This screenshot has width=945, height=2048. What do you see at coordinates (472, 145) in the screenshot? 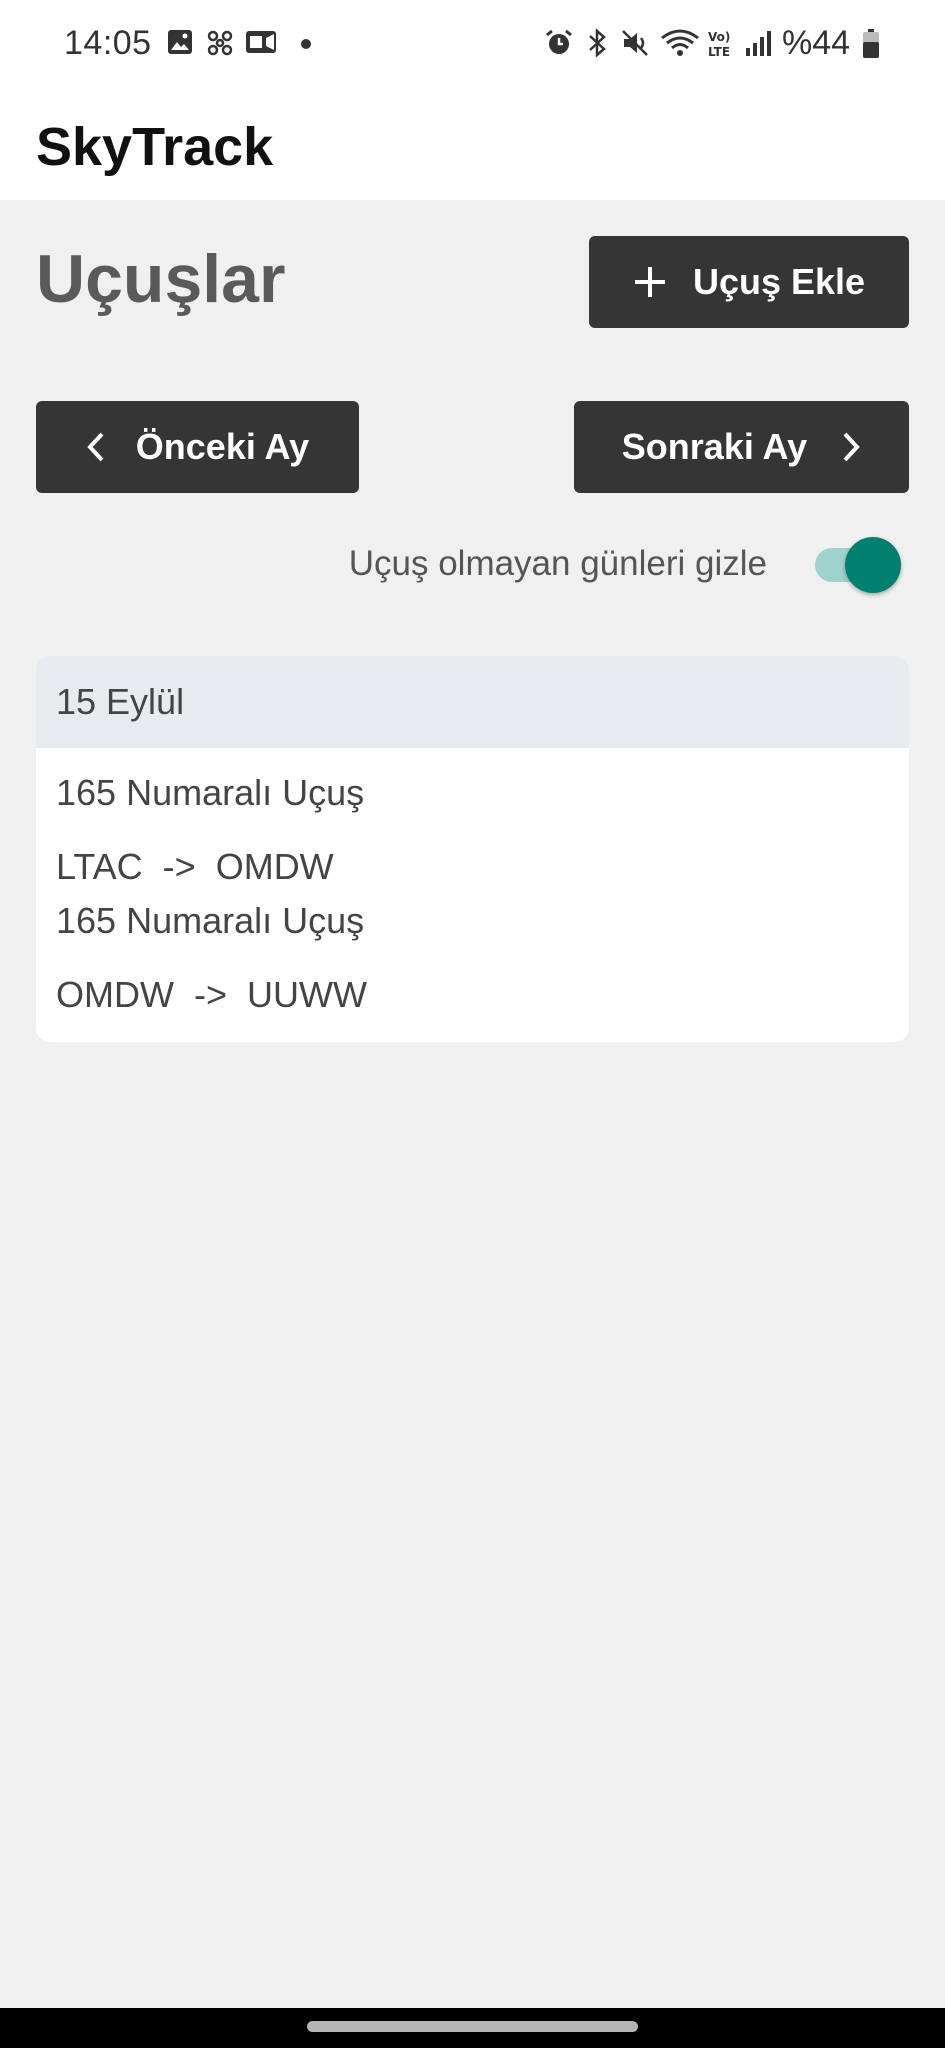
I see `app-bar: SkyTrack` at bounding box center [472, 145].